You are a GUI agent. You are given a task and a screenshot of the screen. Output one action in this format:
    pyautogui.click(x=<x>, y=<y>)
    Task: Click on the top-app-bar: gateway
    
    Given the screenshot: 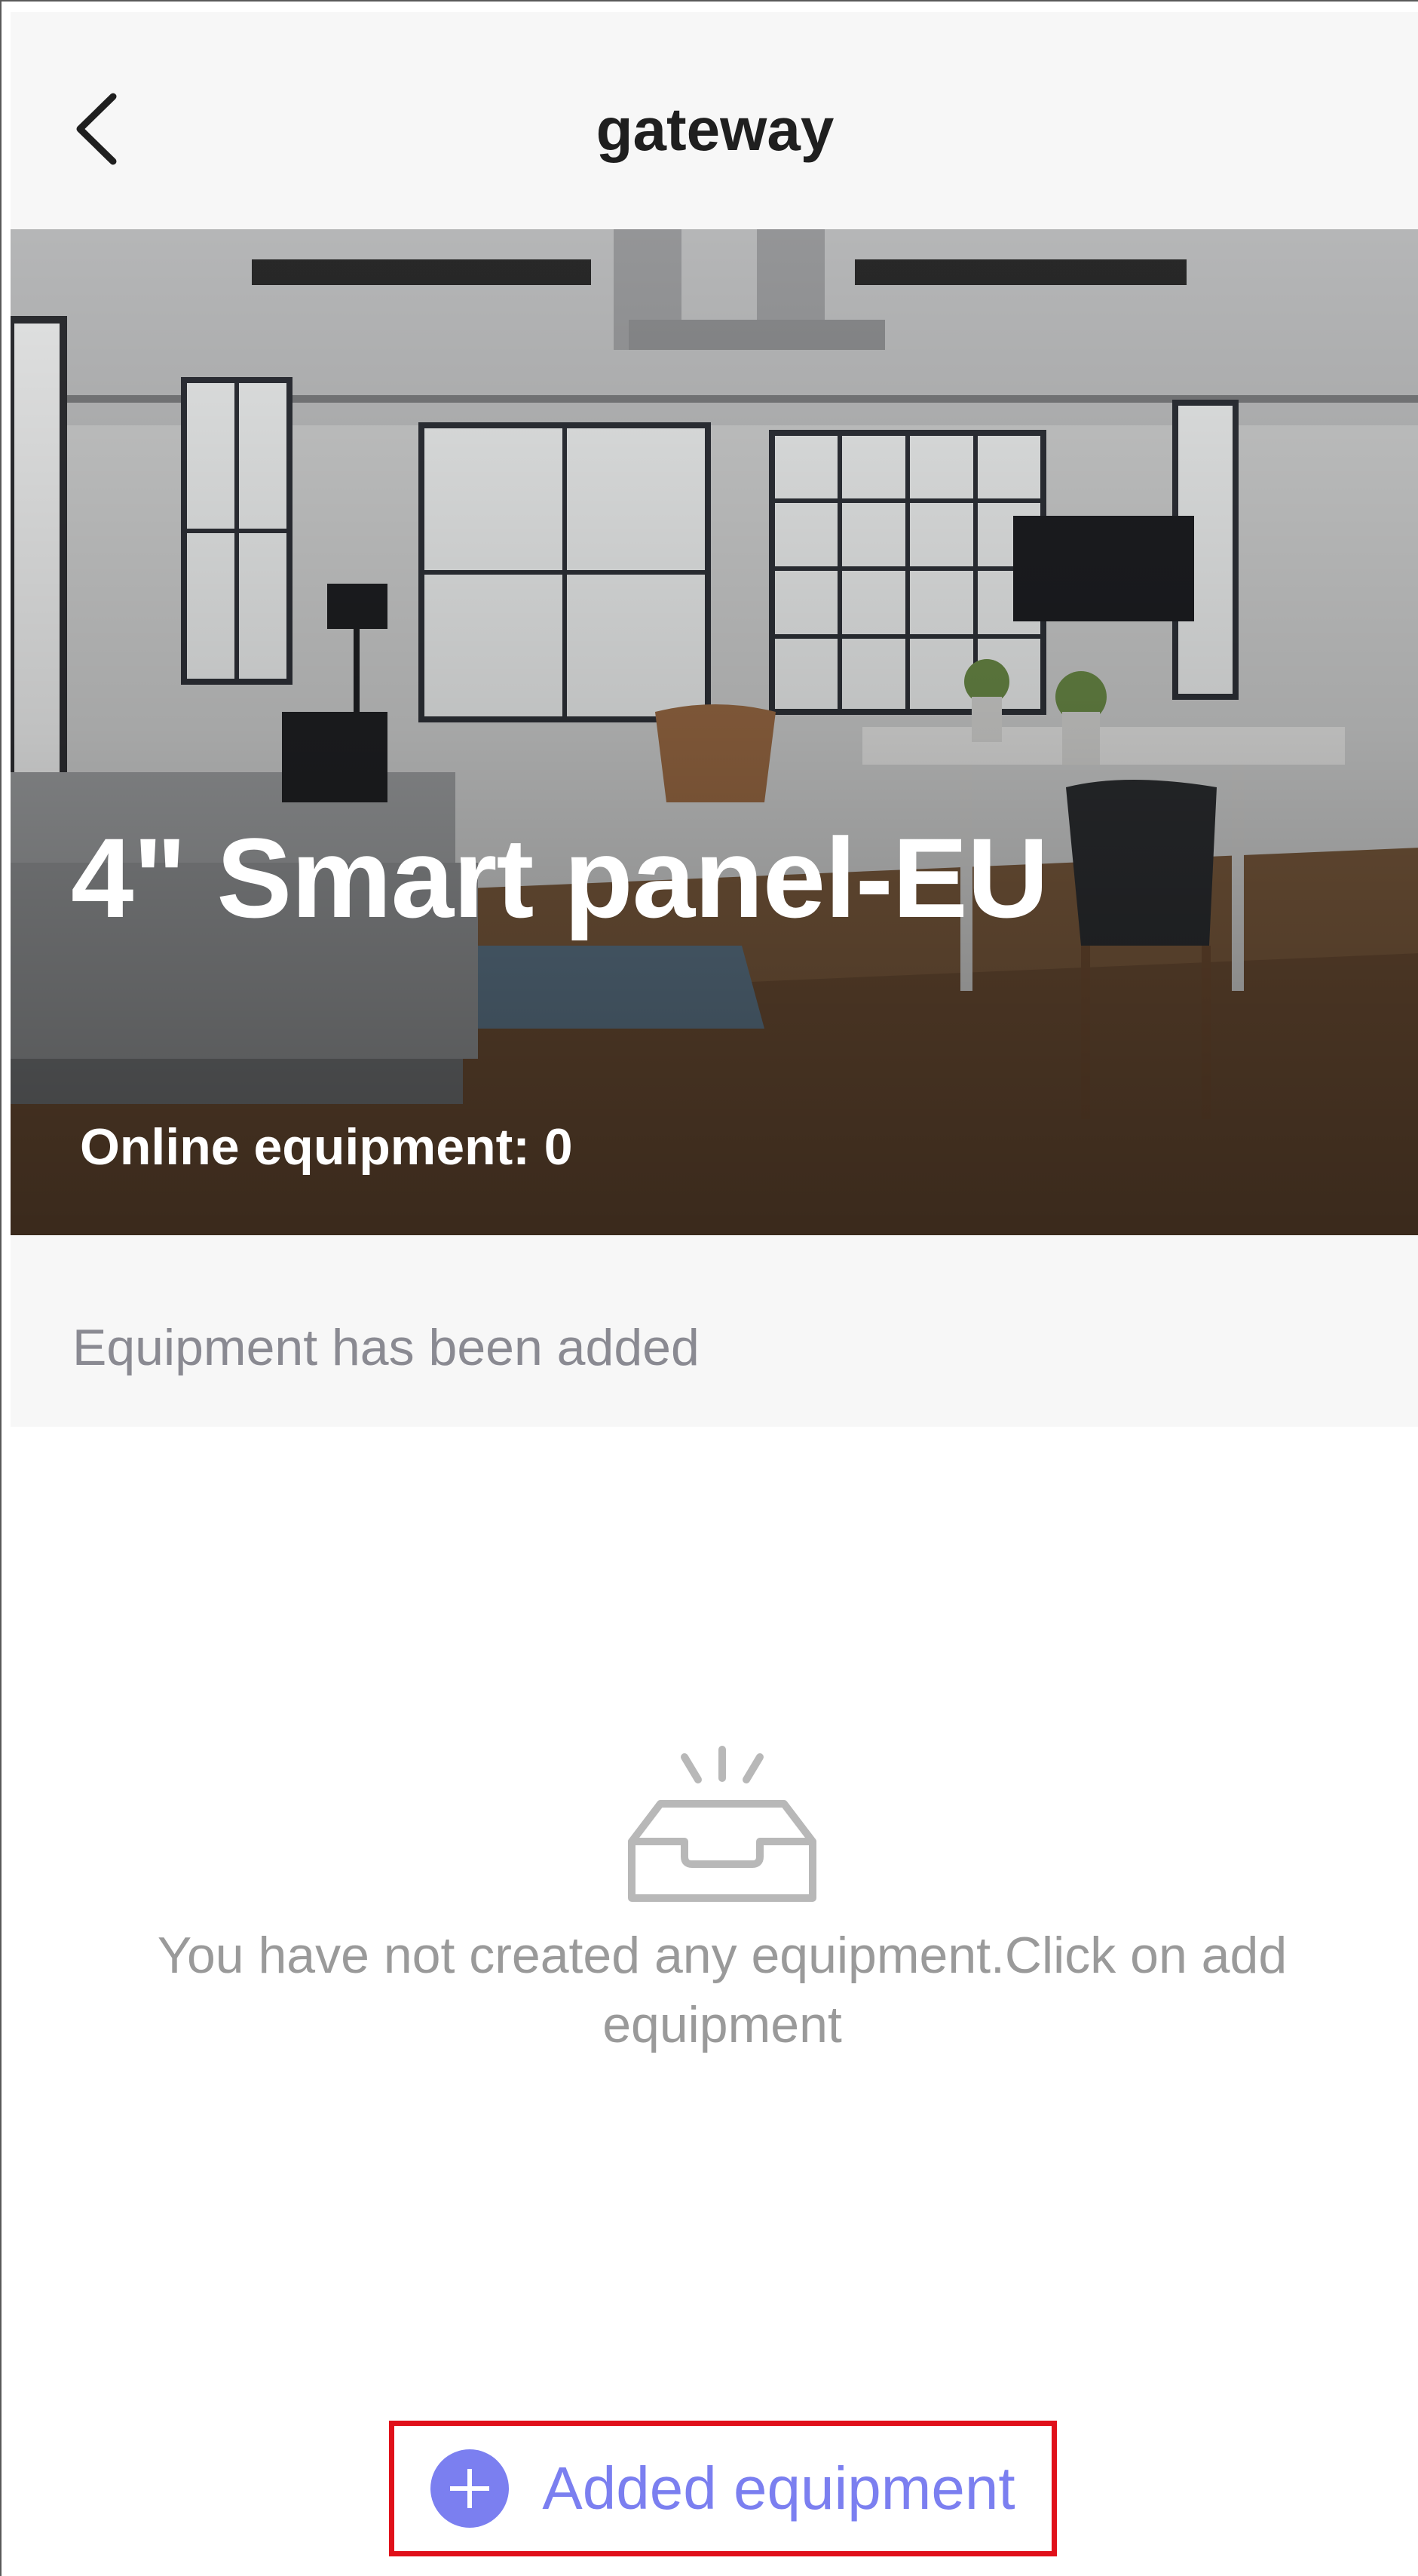 What is the action you would take?
    pyautogui.click(x=715, y=120)
    